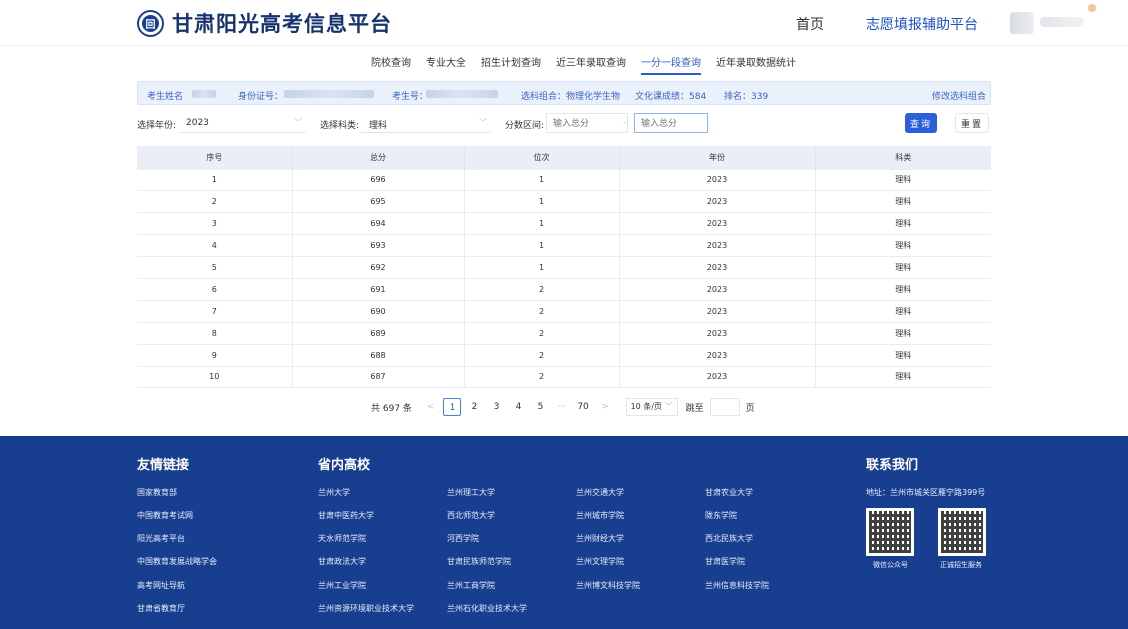 This screenshot has width=1128, height=629. I want to click on wechat-qr-code, so click(890, 532).